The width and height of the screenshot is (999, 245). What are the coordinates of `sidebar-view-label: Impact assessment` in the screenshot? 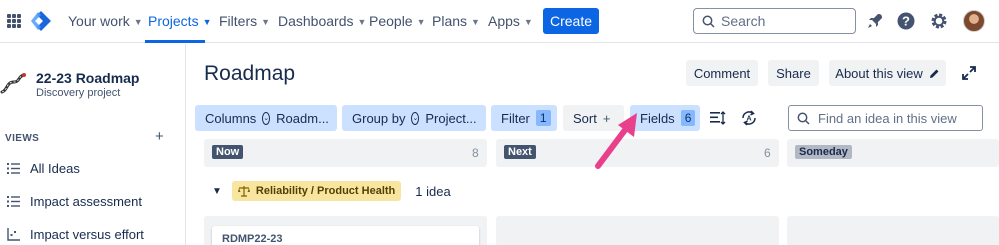 It's located at (86, 201).